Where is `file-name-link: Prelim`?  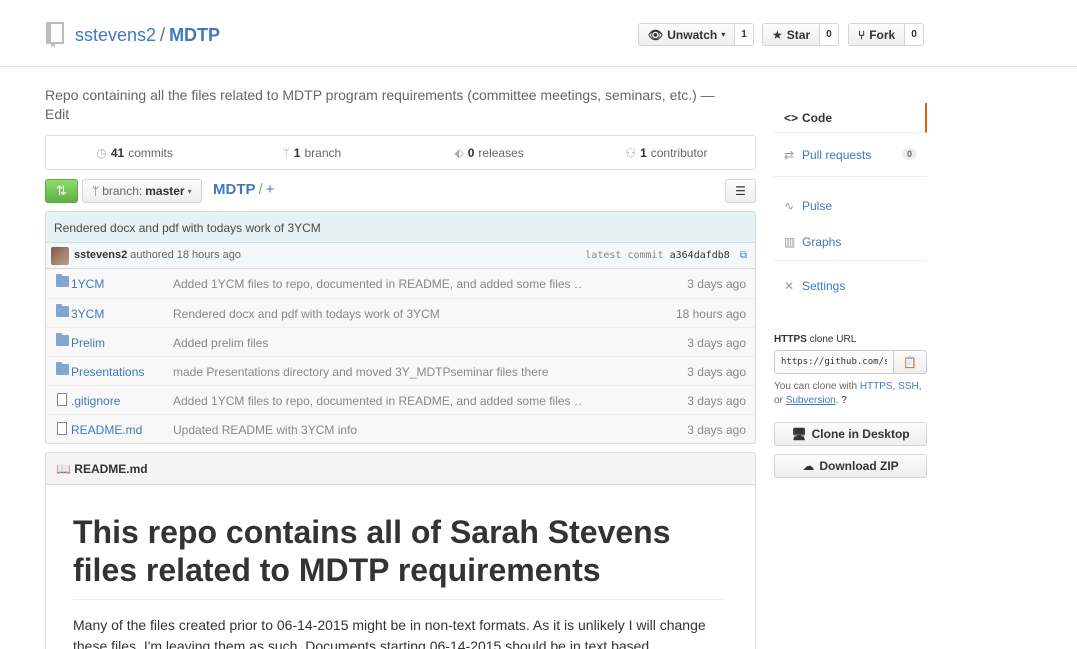
file-name-link: Prelim is located at coordinates (88, 343).